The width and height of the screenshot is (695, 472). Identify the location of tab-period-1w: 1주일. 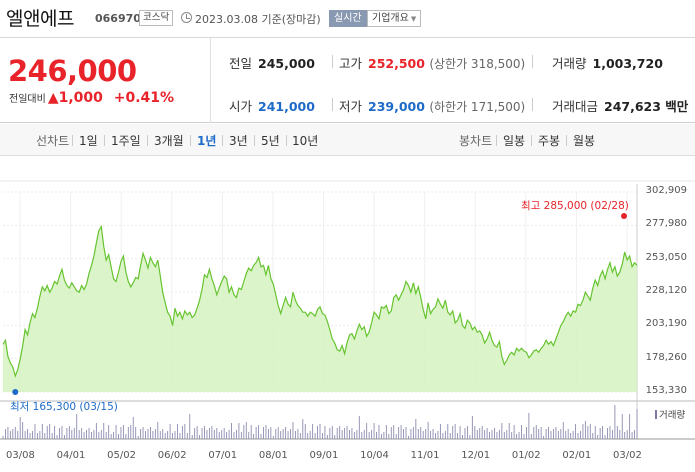
(126, 140).